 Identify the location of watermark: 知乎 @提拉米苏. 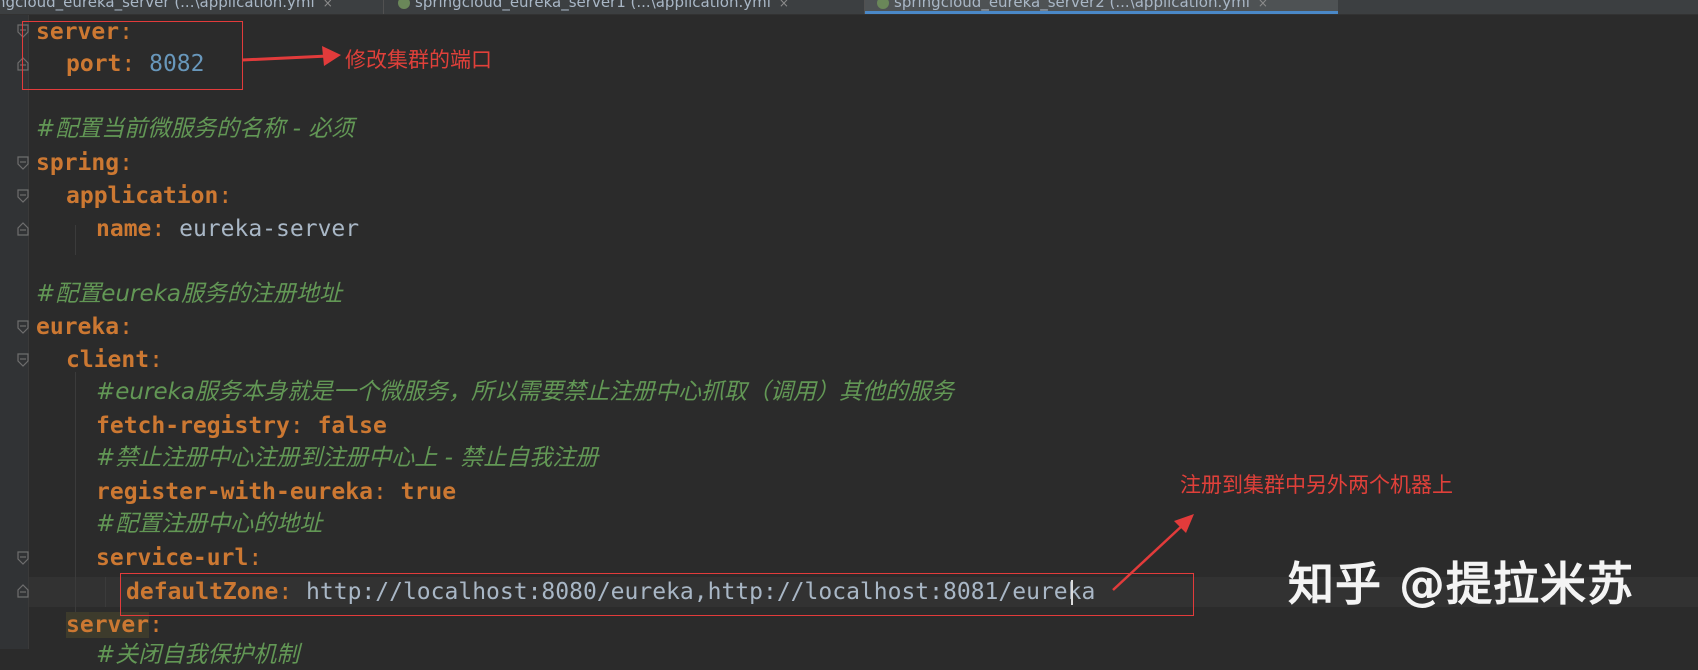
(1461, 584).